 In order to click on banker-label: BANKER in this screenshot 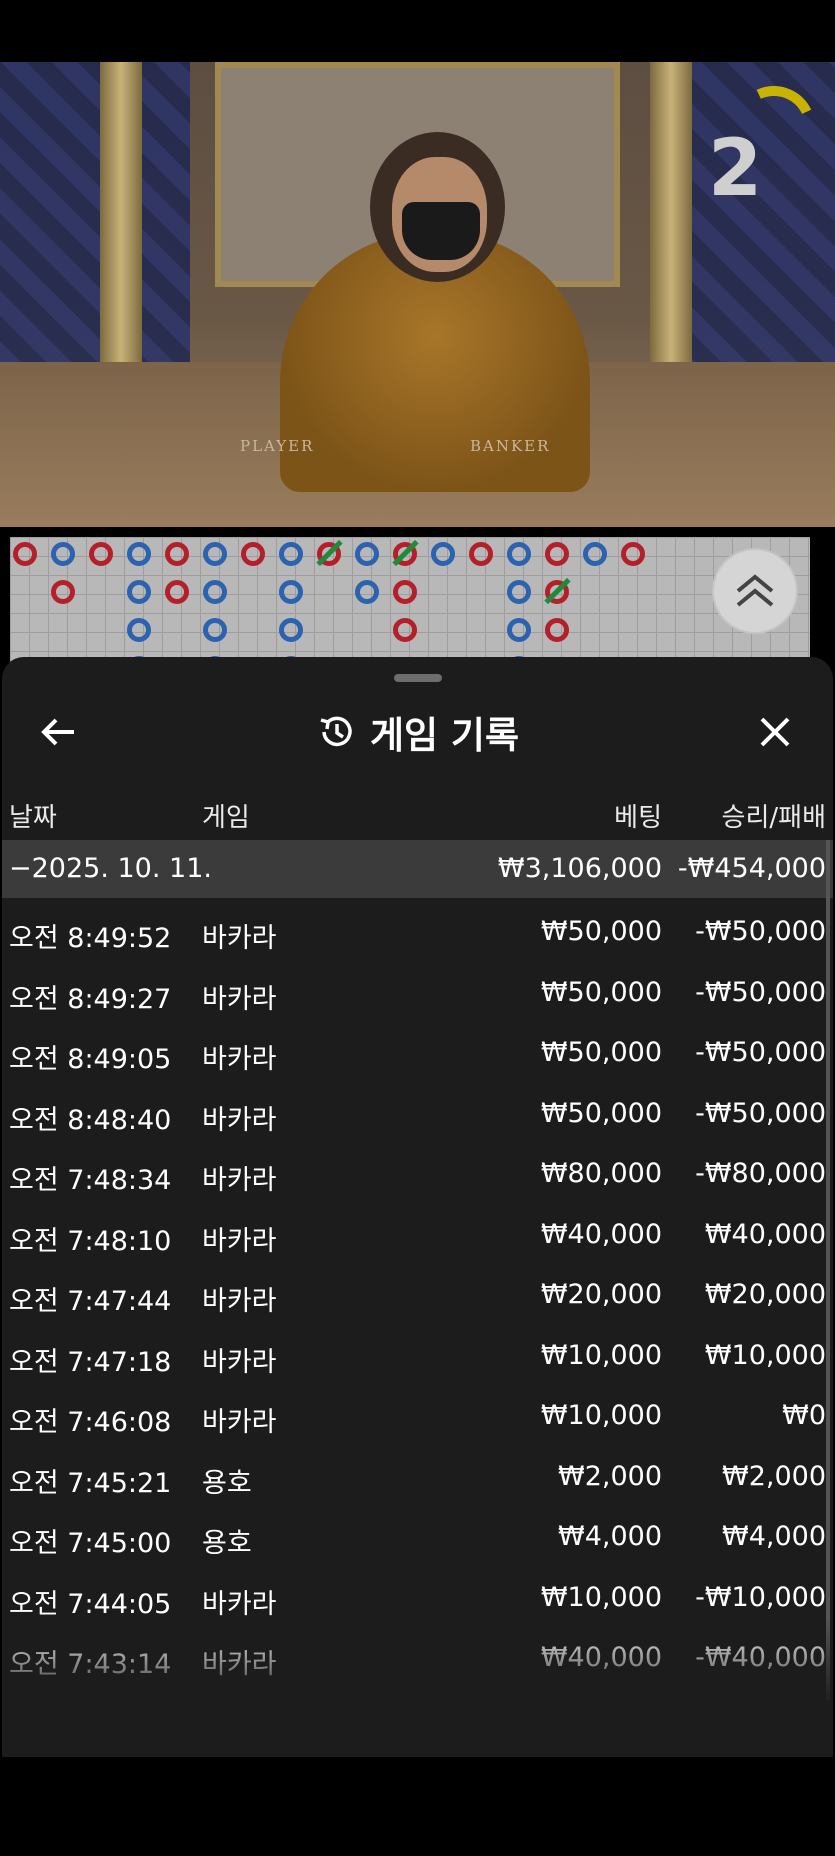, I will do `click(510, 446)`.